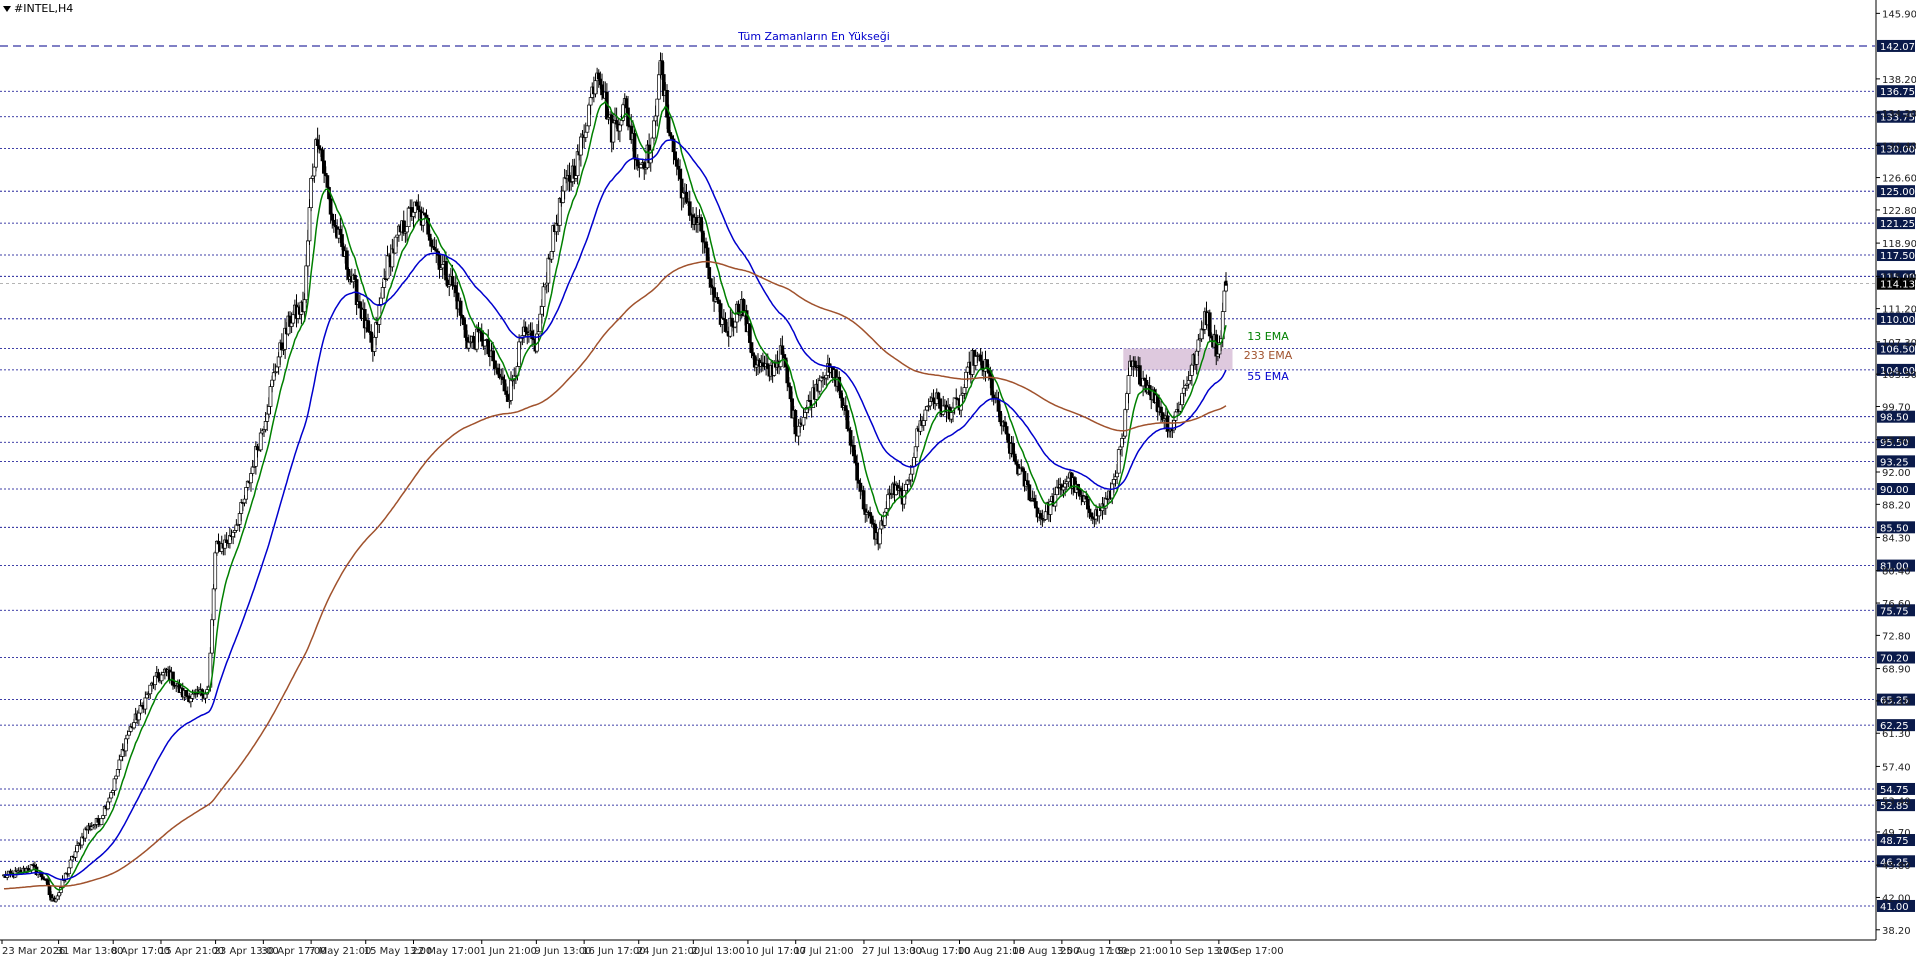 The width and height of the screenshot is (1916, 967). I want to click on level-label: 142.07, so click(1897, 47).